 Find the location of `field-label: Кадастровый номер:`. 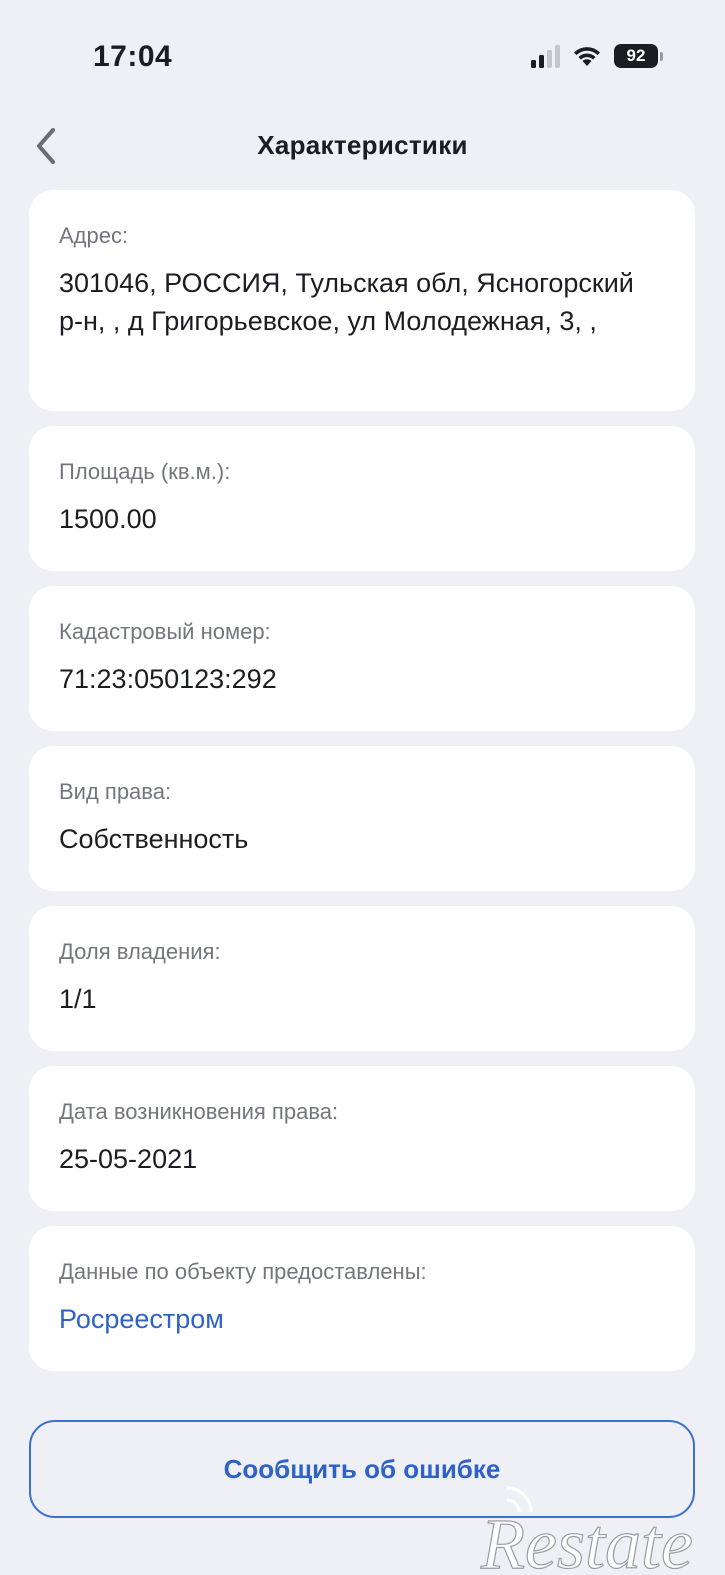

field-label: Кадастровый номер: is located at coordinates (165, 631).